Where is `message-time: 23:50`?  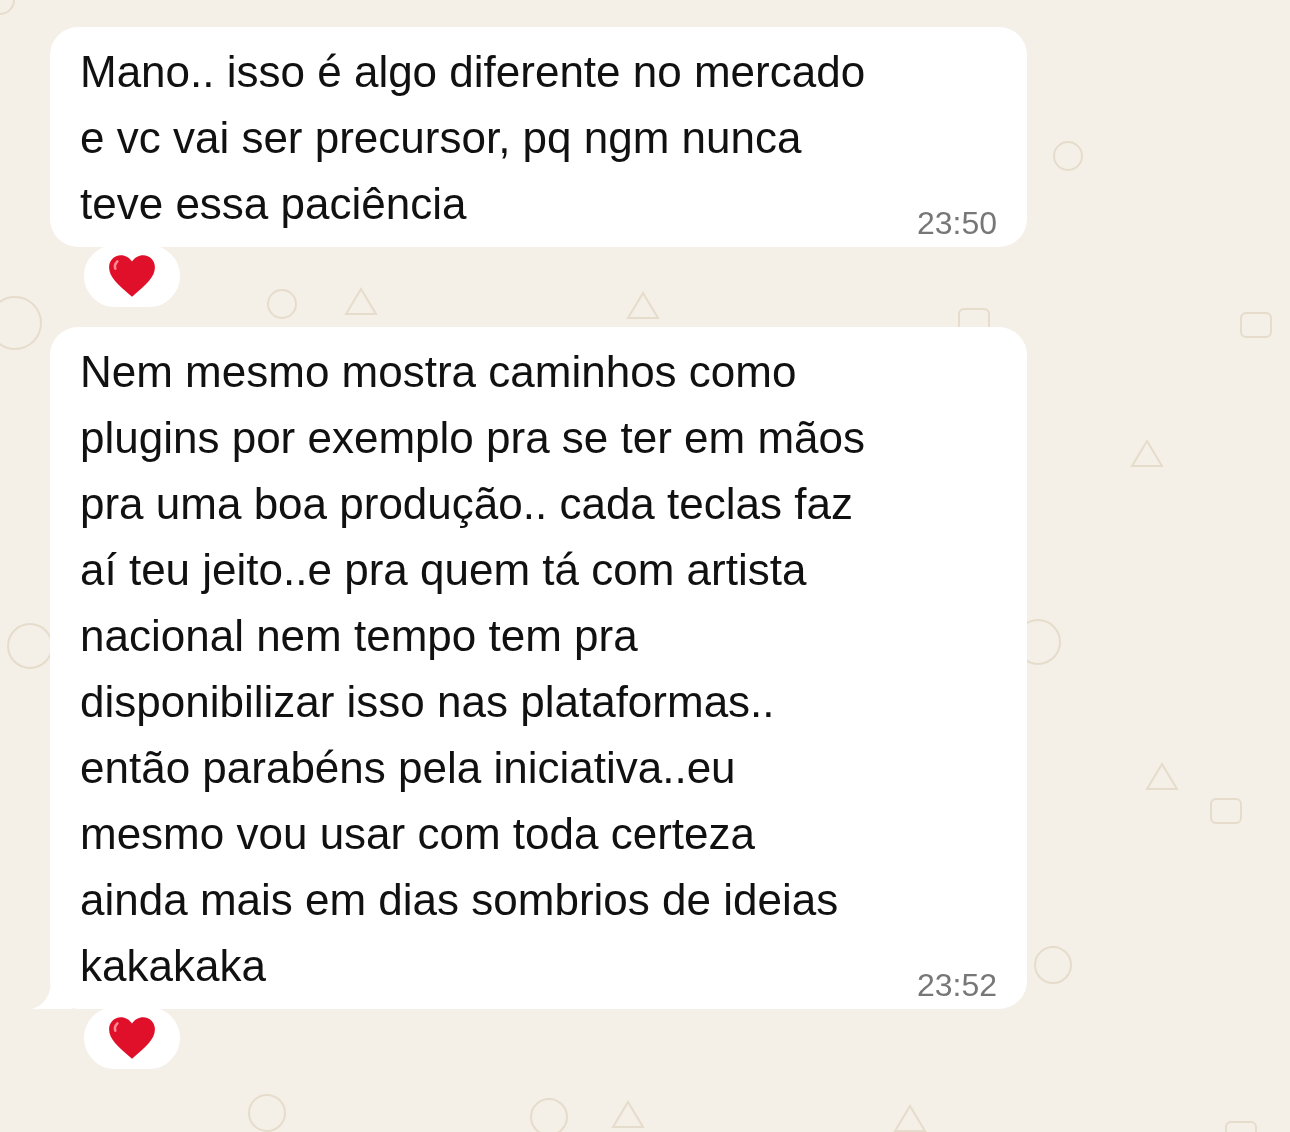 message-time: 23:50 is located at coordinates (956, 223).